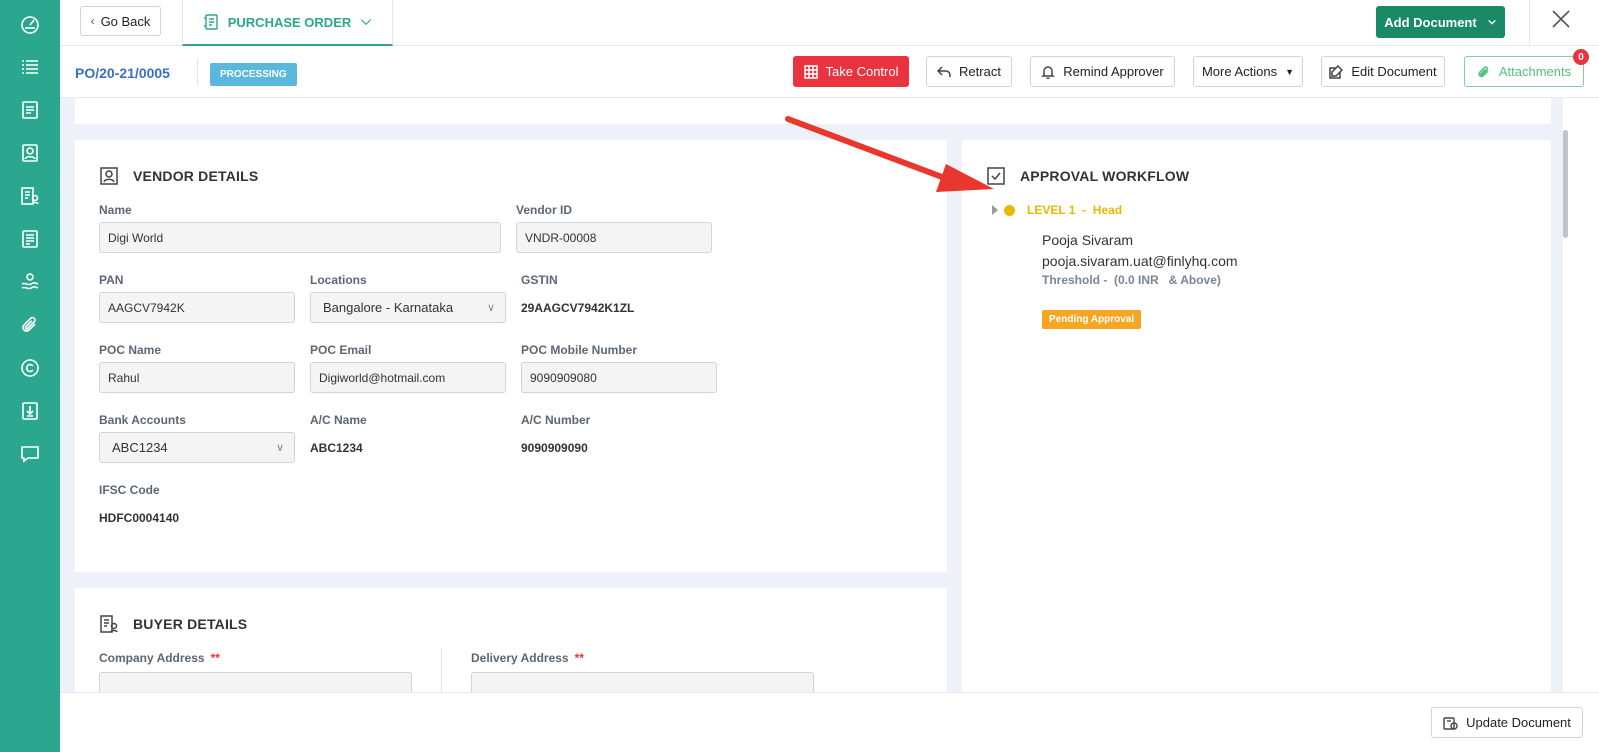 This screenshot has width=1599, height=752. I want to click on delivery-address-field, so click(642, 682).